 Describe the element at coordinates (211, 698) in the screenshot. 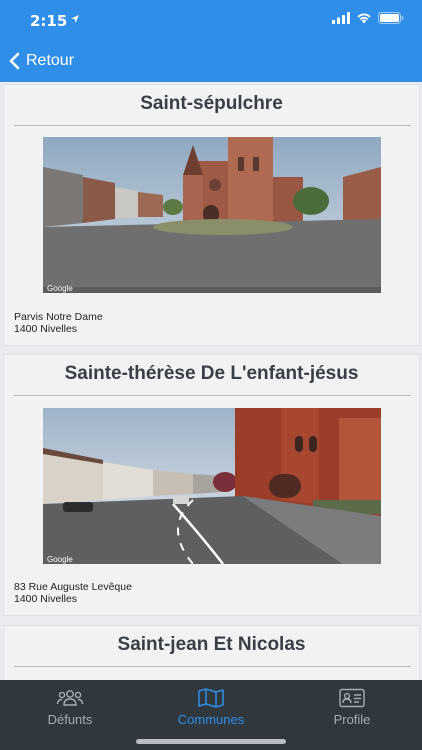

I see `map-icon` at that location.